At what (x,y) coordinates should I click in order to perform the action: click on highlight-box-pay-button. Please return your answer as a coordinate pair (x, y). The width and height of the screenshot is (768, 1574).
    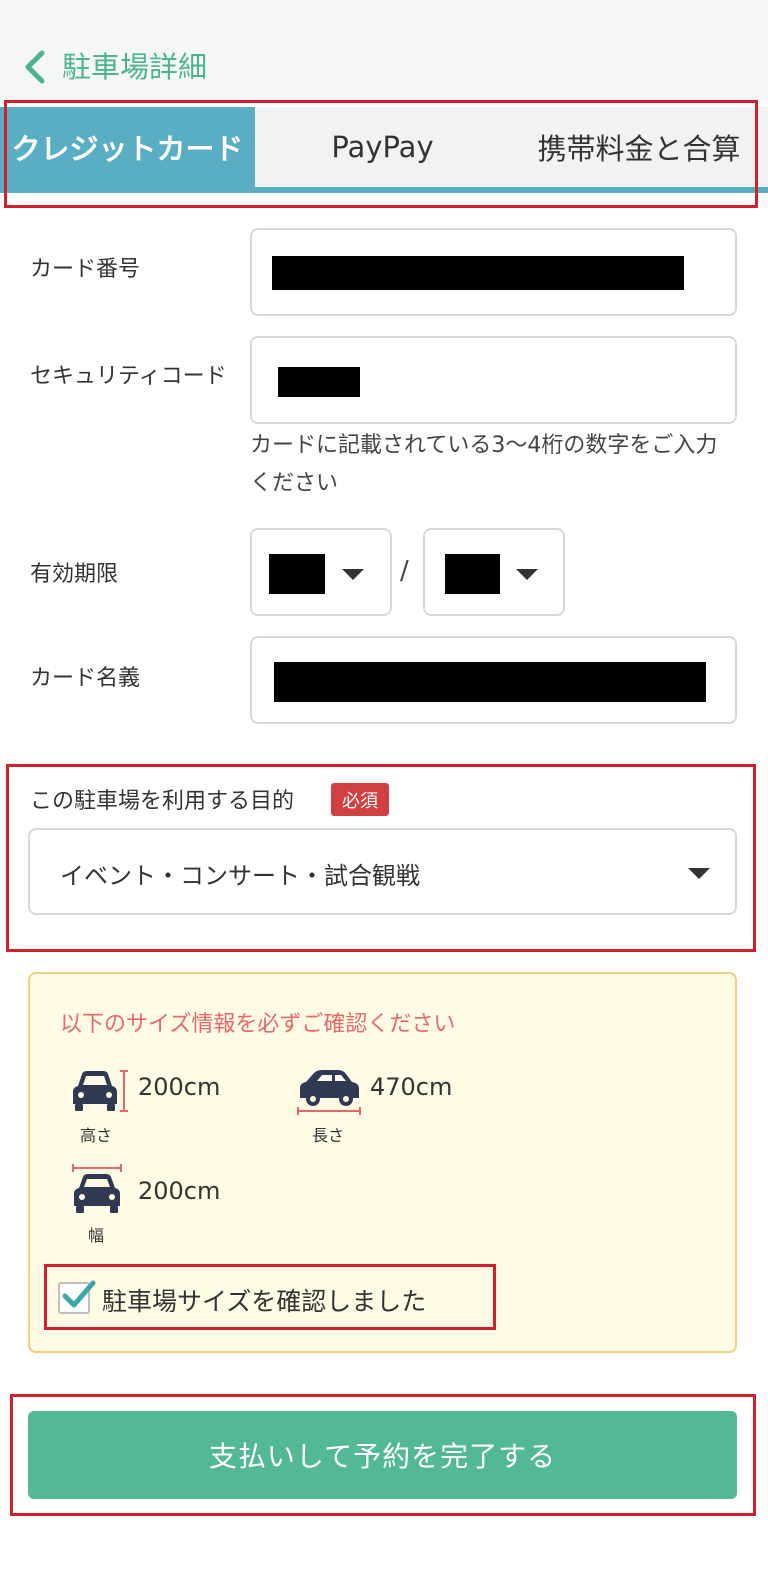
    Looking at the image, I should click on (383, 1455).